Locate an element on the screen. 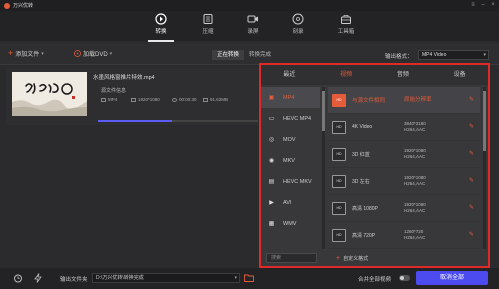 This screenshot has width=499, height=289. clock-icon is located at coordinates (174, 99).